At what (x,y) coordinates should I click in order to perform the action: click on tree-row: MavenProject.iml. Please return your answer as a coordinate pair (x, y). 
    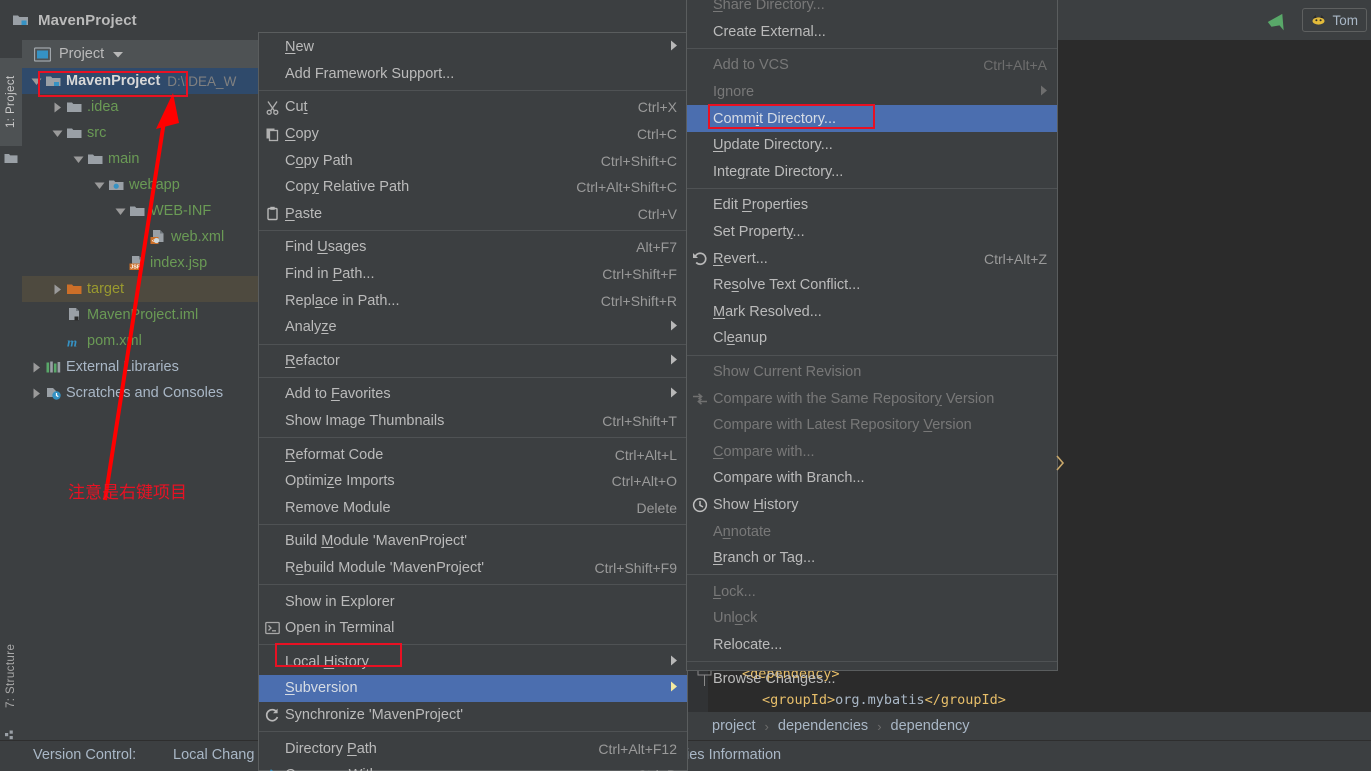
    Looking at the image, I should click on (151, 315).